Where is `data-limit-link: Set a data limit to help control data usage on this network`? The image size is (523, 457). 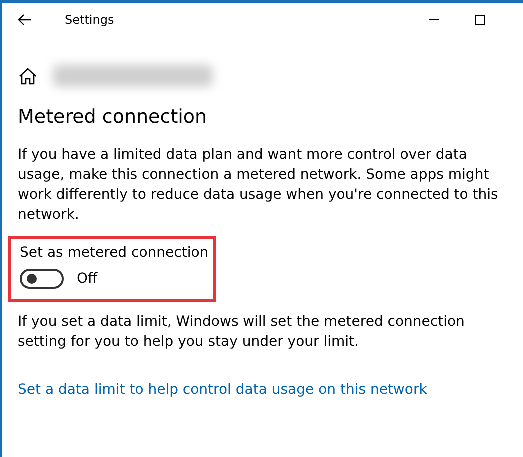
data-limit-link: Set a data limit to help control data usage on this network is located at coordinates (270, 390).